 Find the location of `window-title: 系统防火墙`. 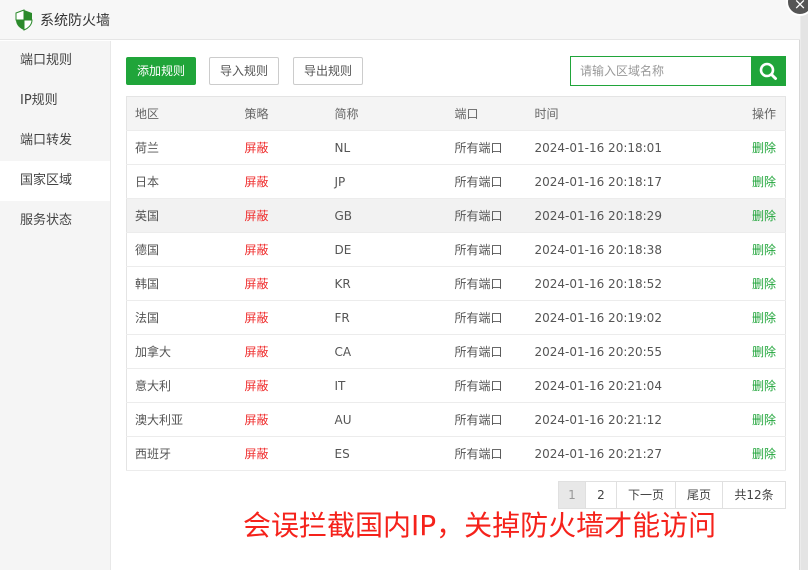

window-title: 系统防火墙 is located at coordinates (75, 21).